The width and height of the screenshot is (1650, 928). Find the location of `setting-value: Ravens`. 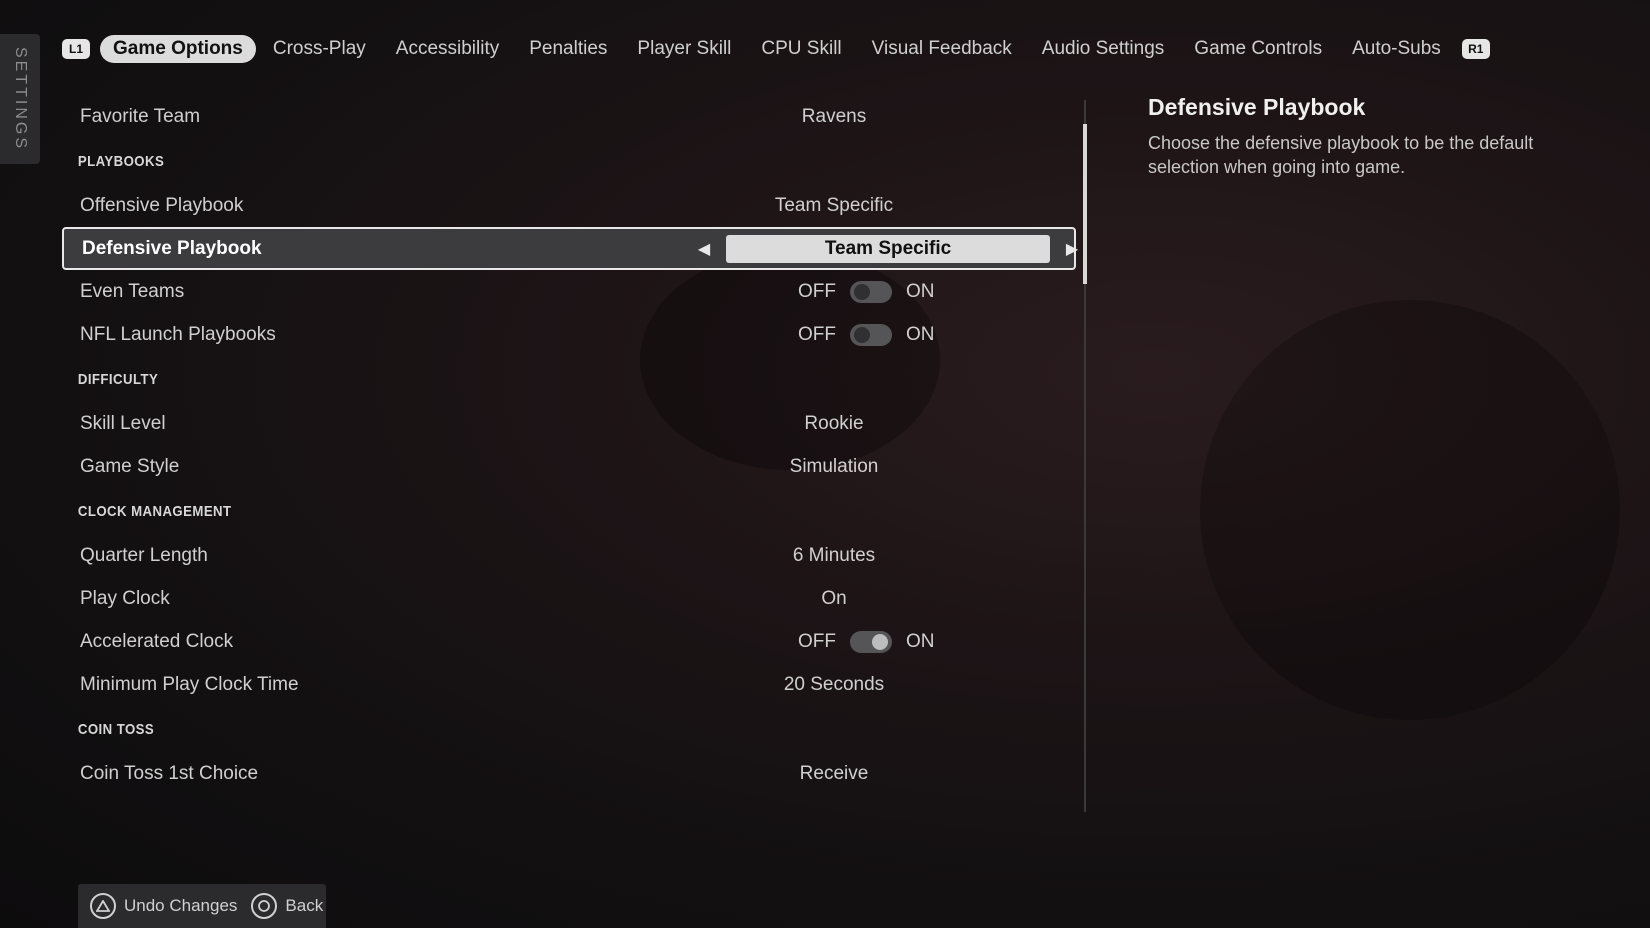

setting-value: Ravens is located at coordinates (834, 116).